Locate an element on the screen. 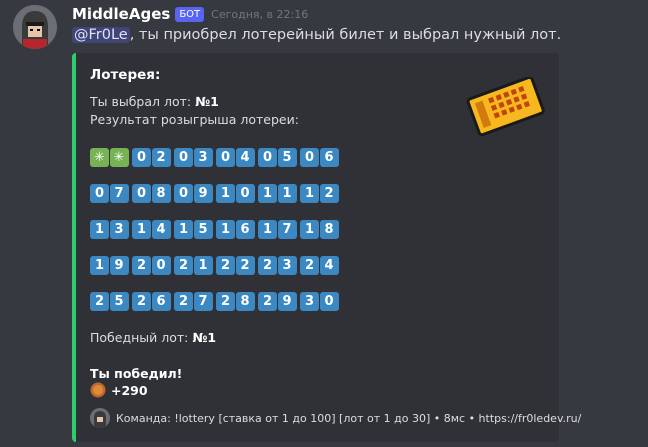 This screenshot has width=648, height=447. message-header: MiddleAges БОТ Сегодня, в 22:16 is located at coordinates (190, 14).